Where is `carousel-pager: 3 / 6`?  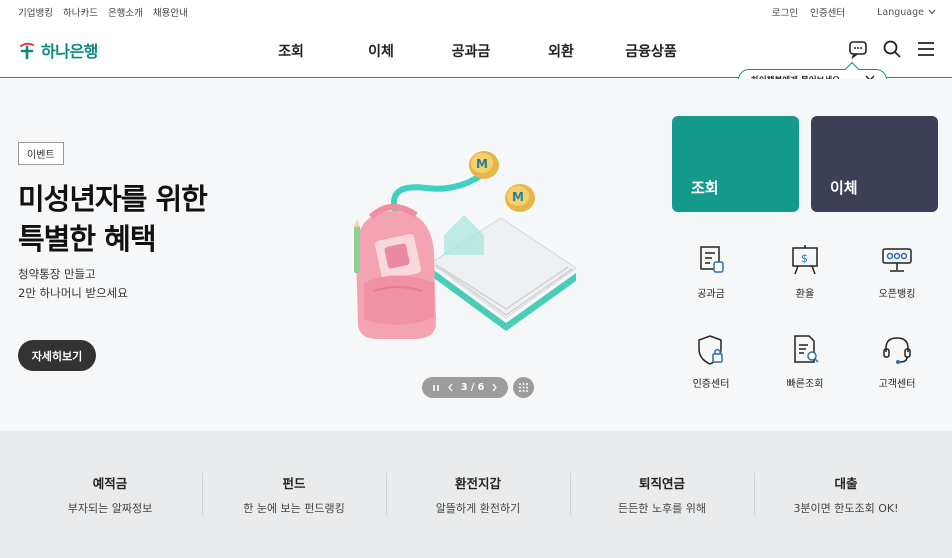 carousel-pager: 3 / 6 is located at coordinates (465, 387).